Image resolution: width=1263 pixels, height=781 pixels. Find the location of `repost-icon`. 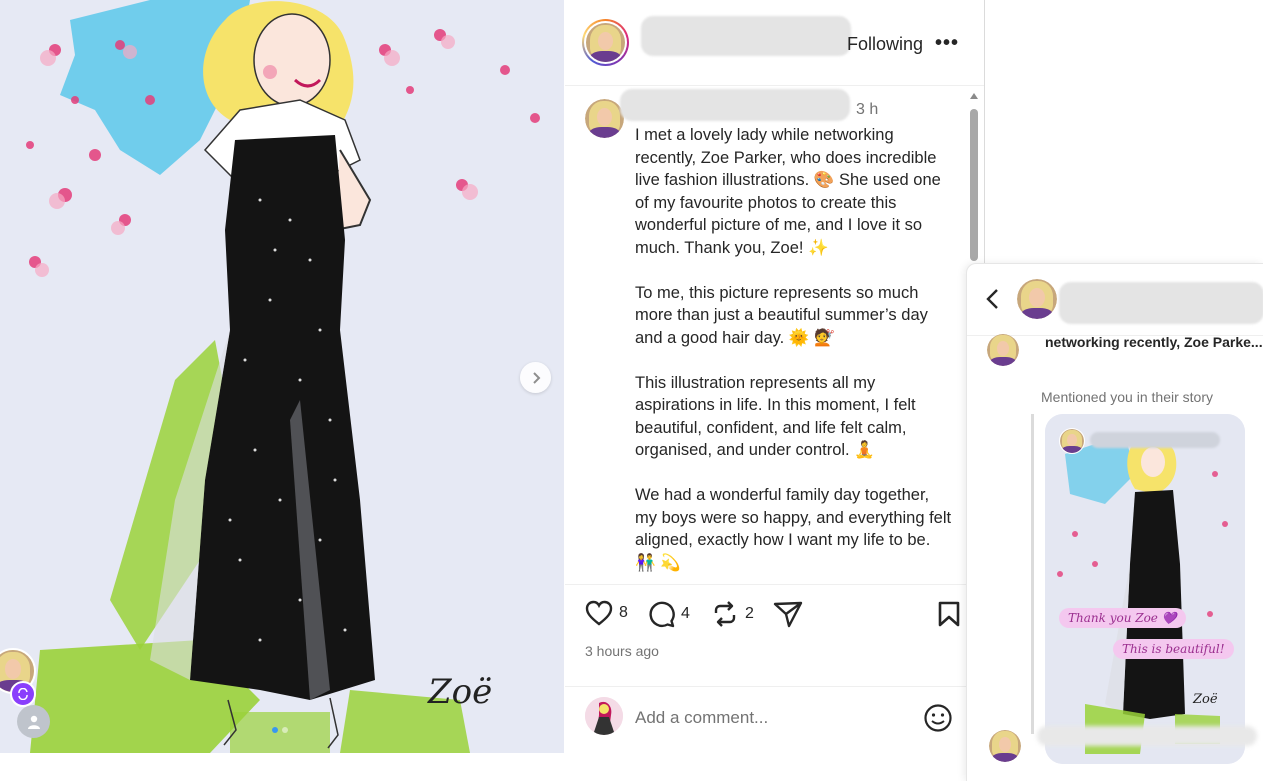

repost-icon is located at coordinates (725, 614).